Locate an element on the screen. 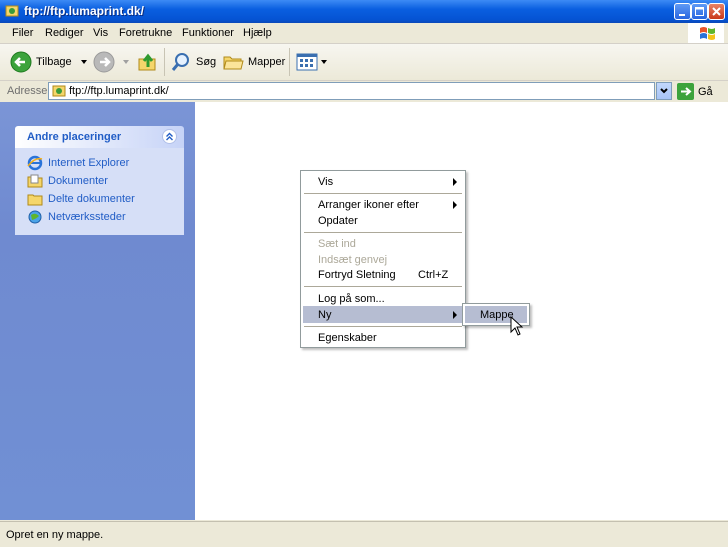 The image size is (728, 547). search-label: Søg is located at coordinates (206, 62).